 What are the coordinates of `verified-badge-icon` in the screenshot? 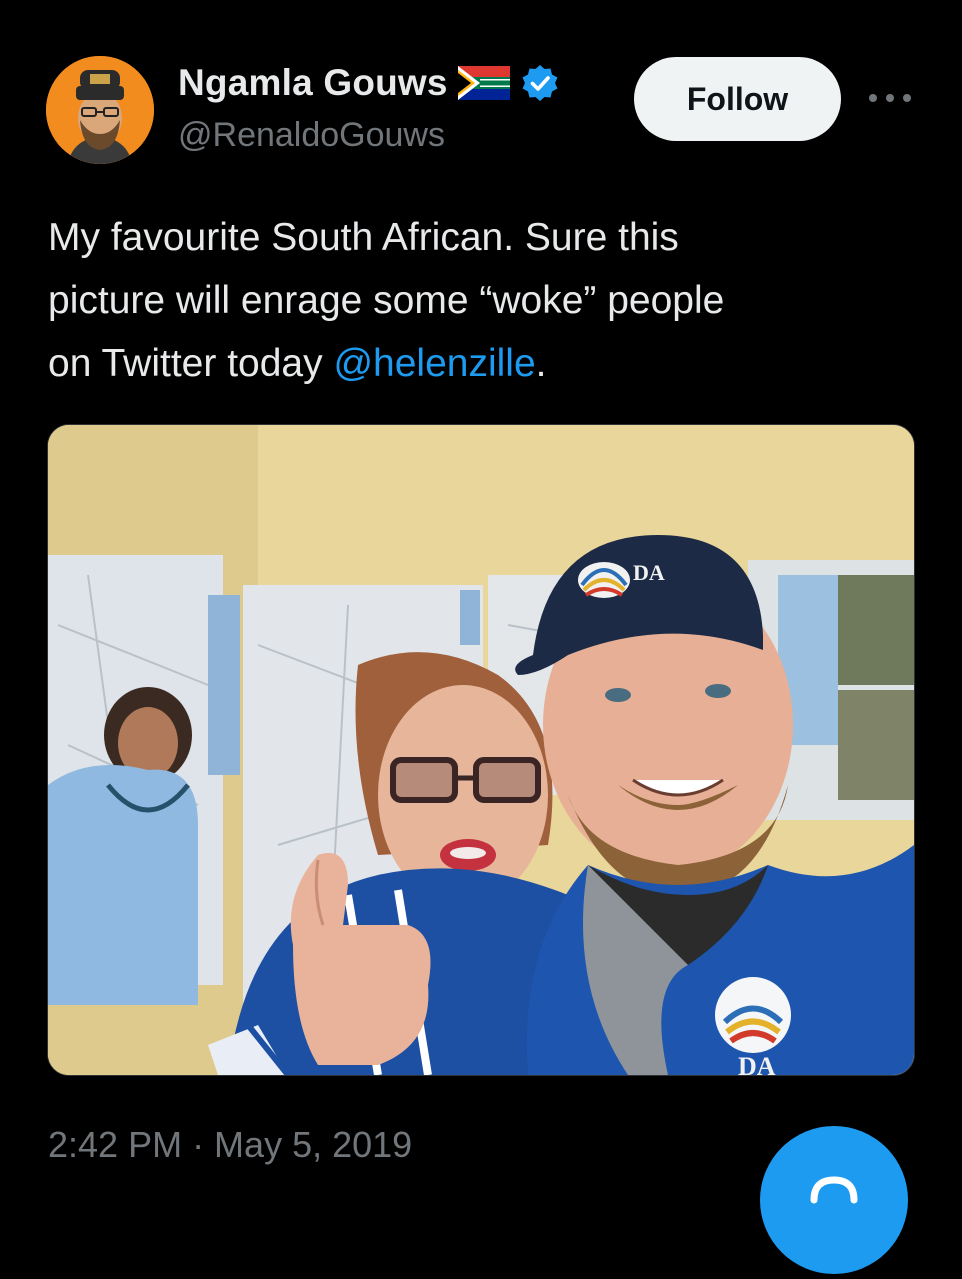 It's located at (540, 83).